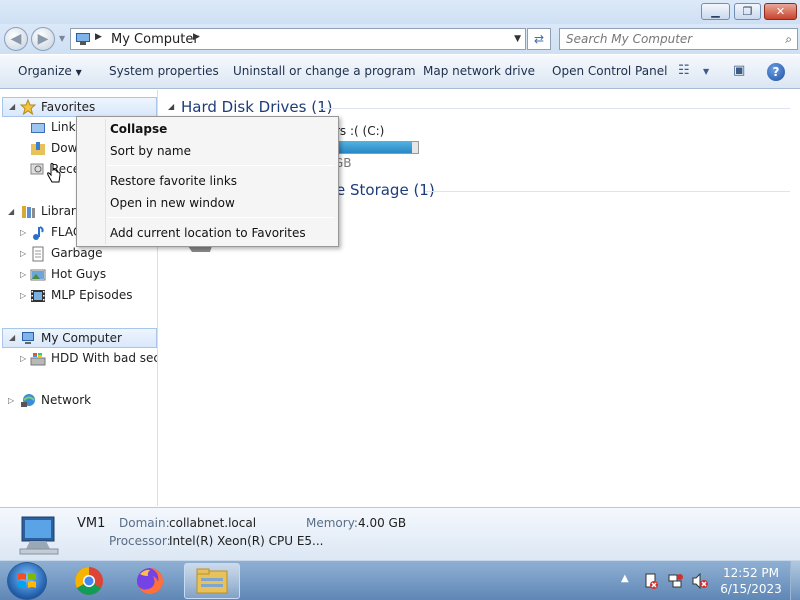  What do you see at coordinates (38, 359) in the screenshot?
I see `hard-drive-icon` at bounding box center [38, 359].